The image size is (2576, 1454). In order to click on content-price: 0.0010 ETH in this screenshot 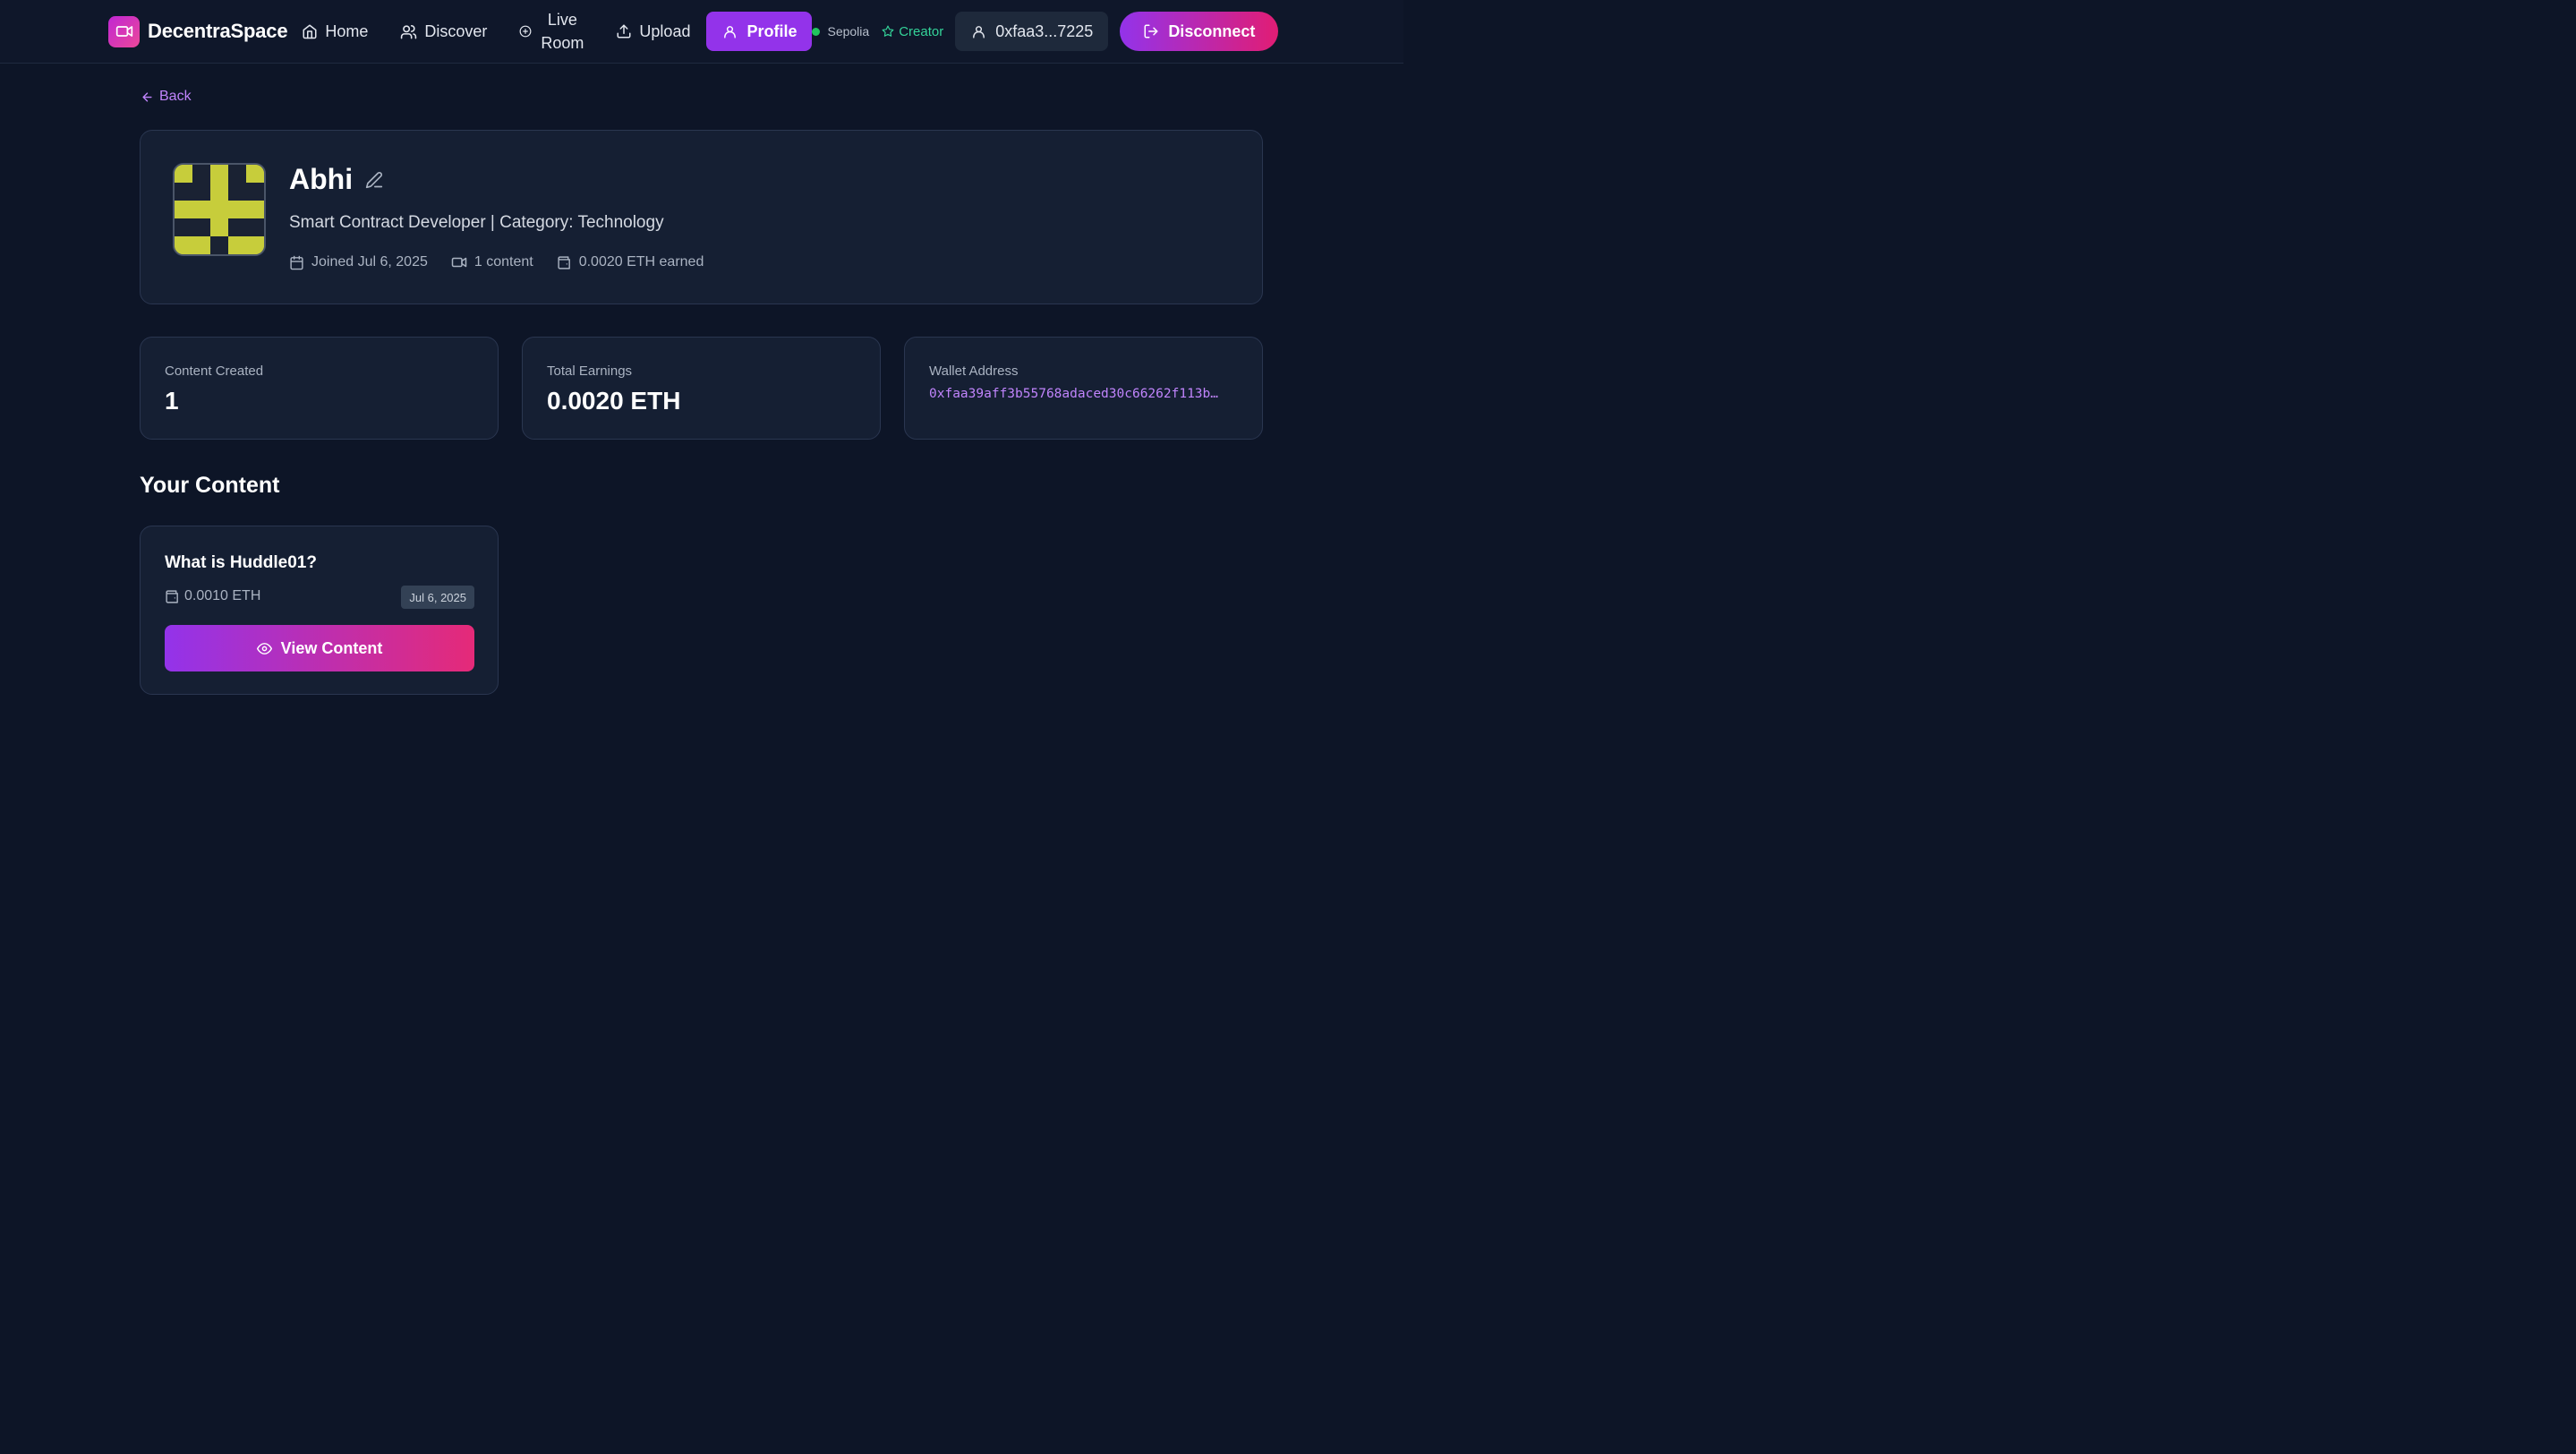, I will do `click(212, 596)`.